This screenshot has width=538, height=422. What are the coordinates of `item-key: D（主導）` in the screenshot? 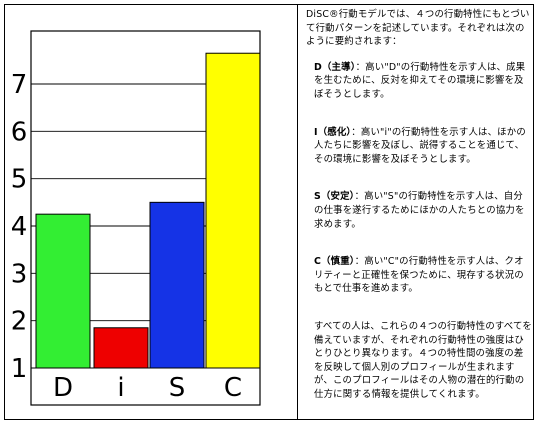 It's located at (335, 67).